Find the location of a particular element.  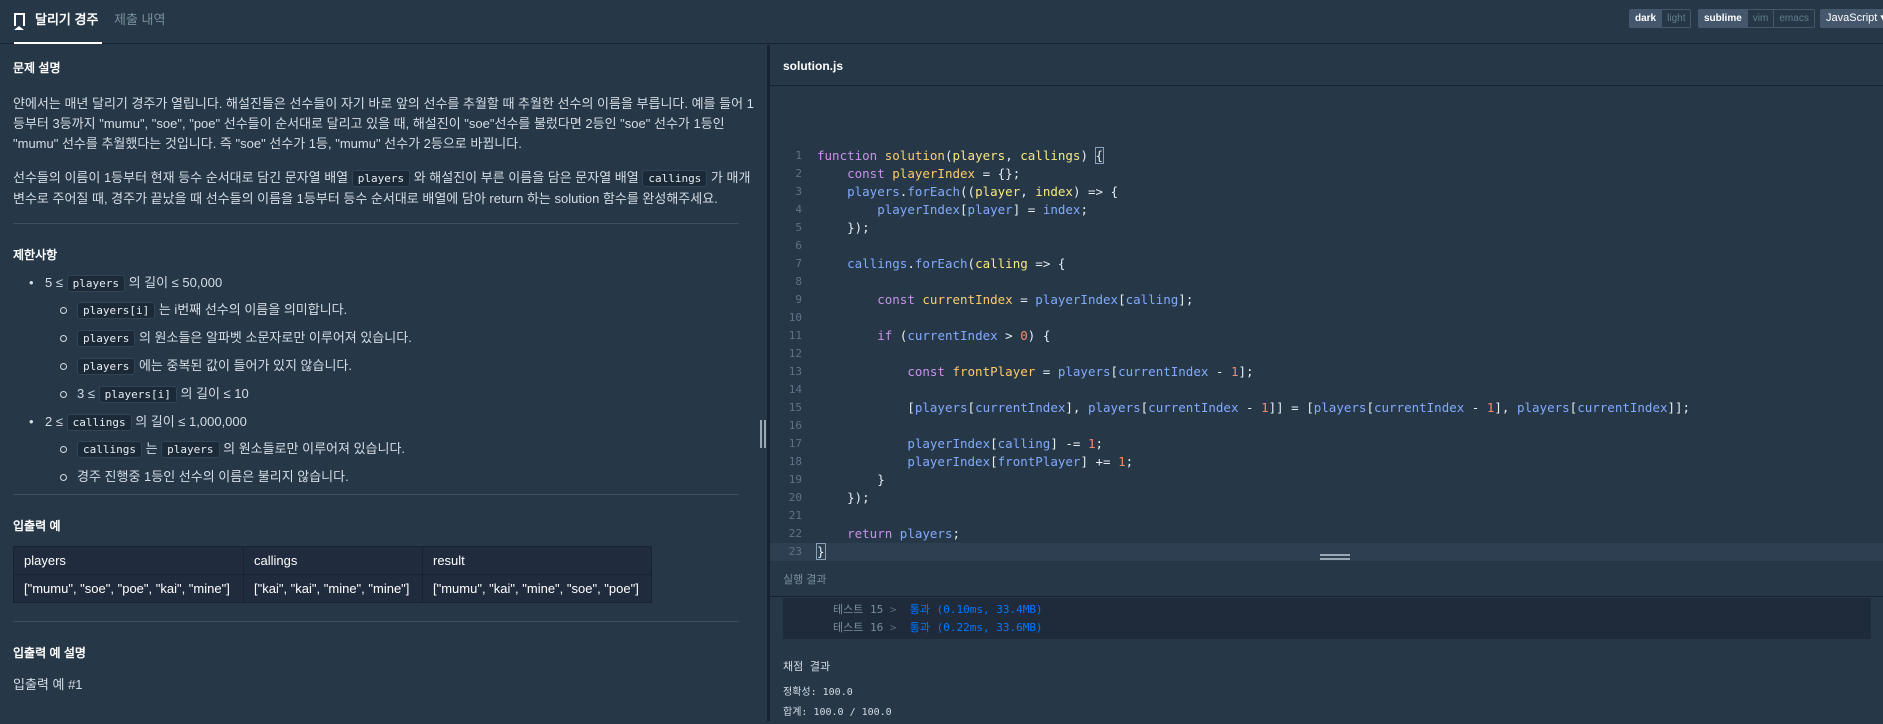

theme-toggle: dark light is located at coordinates (1660, 18).